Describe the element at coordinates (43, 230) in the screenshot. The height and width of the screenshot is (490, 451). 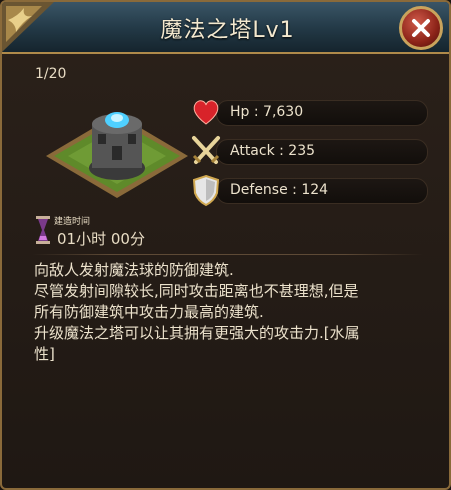
I see `hourglass-icon` at that location.